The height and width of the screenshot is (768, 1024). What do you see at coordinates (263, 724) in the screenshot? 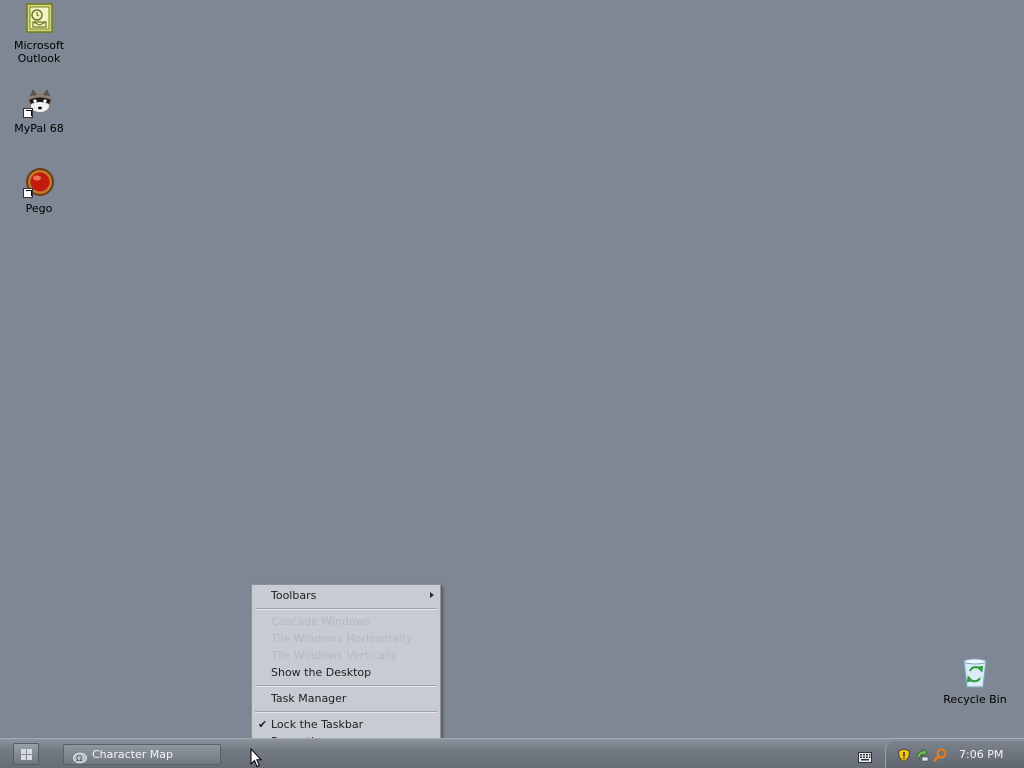
I see `checkmark-icon: ✔` at bounding box center [263, 724].